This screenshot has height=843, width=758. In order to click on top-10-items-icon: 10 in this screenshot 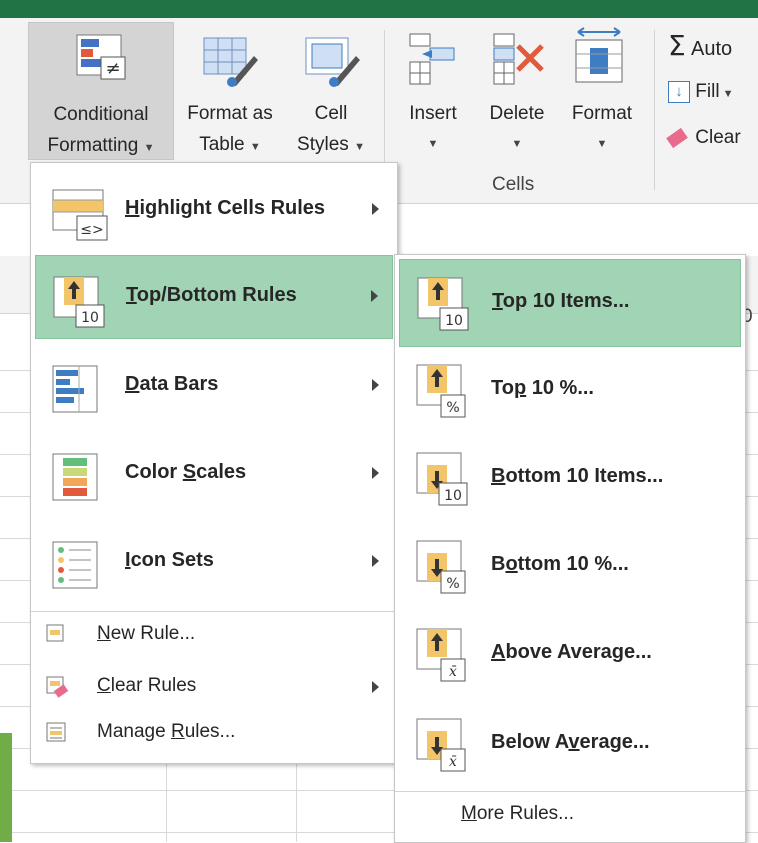, I will do `click(443, 304)`.